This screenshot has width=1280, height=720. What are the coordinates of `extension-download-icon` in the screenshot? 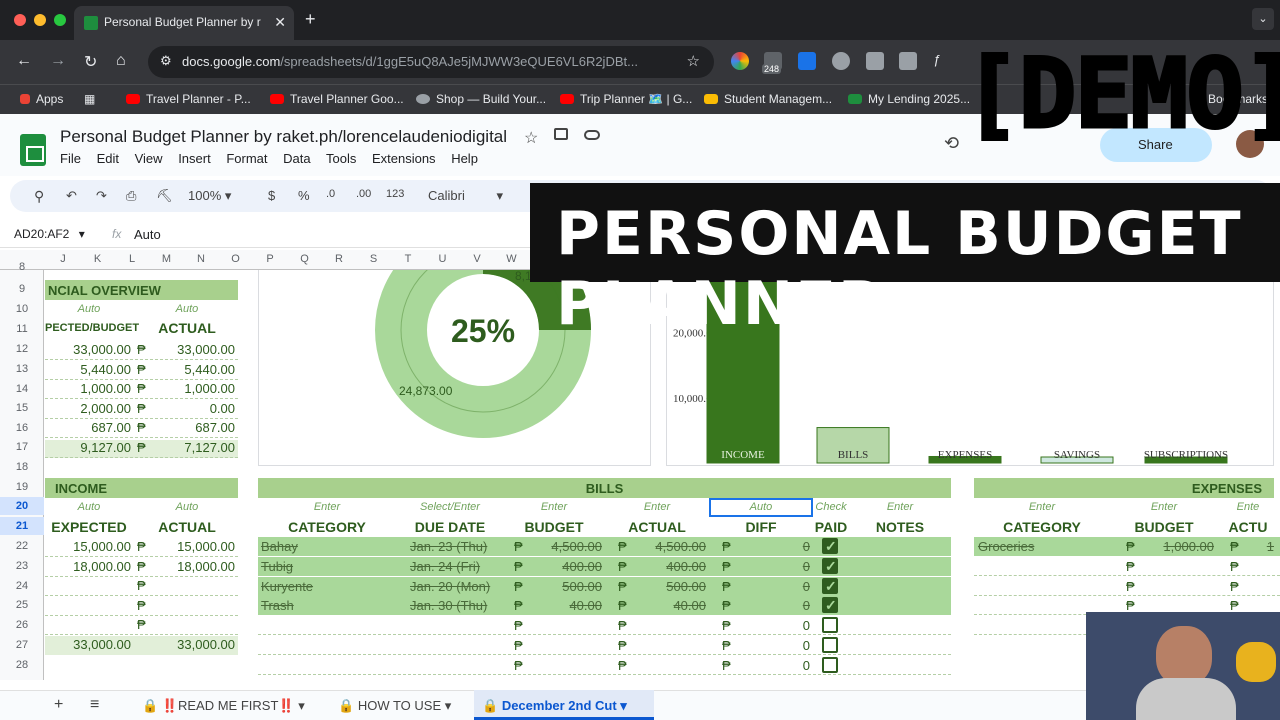 It's located at (807, 61).